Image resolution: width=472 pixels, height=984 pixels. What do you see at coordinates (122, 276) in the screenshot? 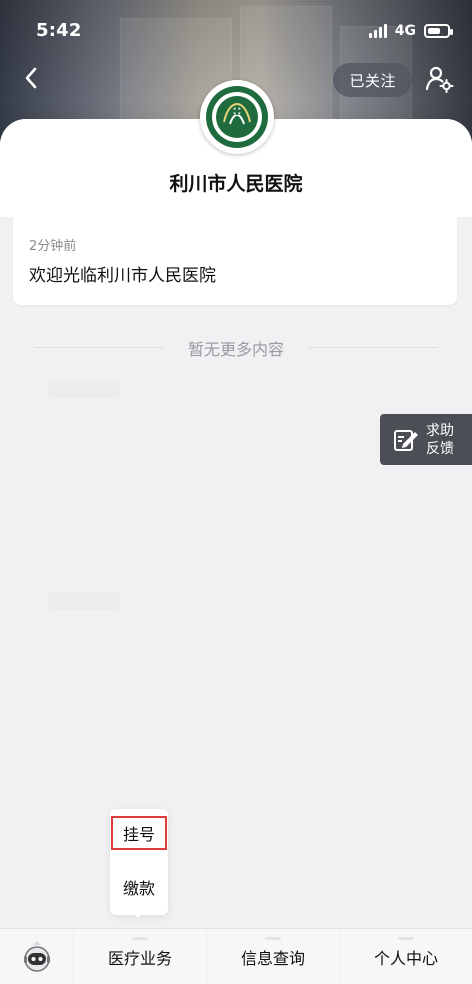
I see `message-text: 欢迎光临利川市人民医院` at bounding box center [122, 276].